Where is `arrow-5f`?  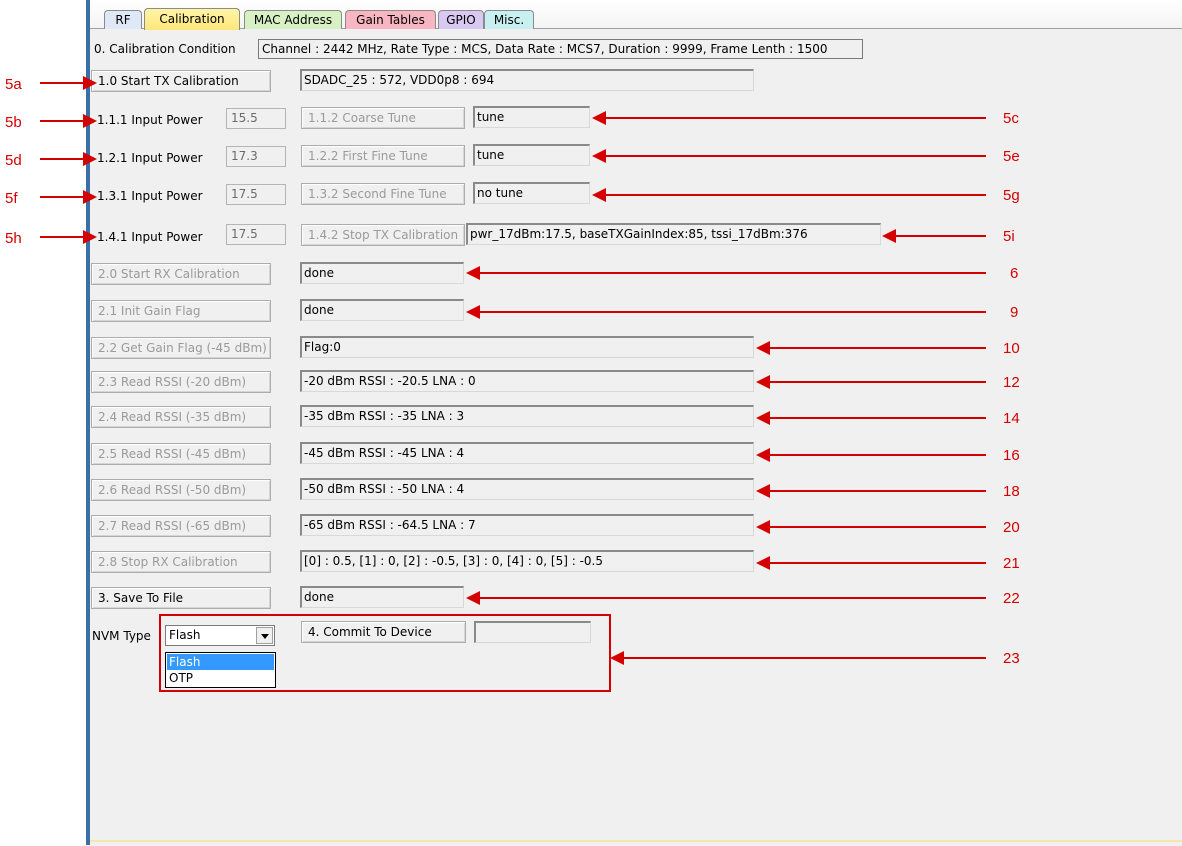 arrow-5f is located at coordinates (68, 197).